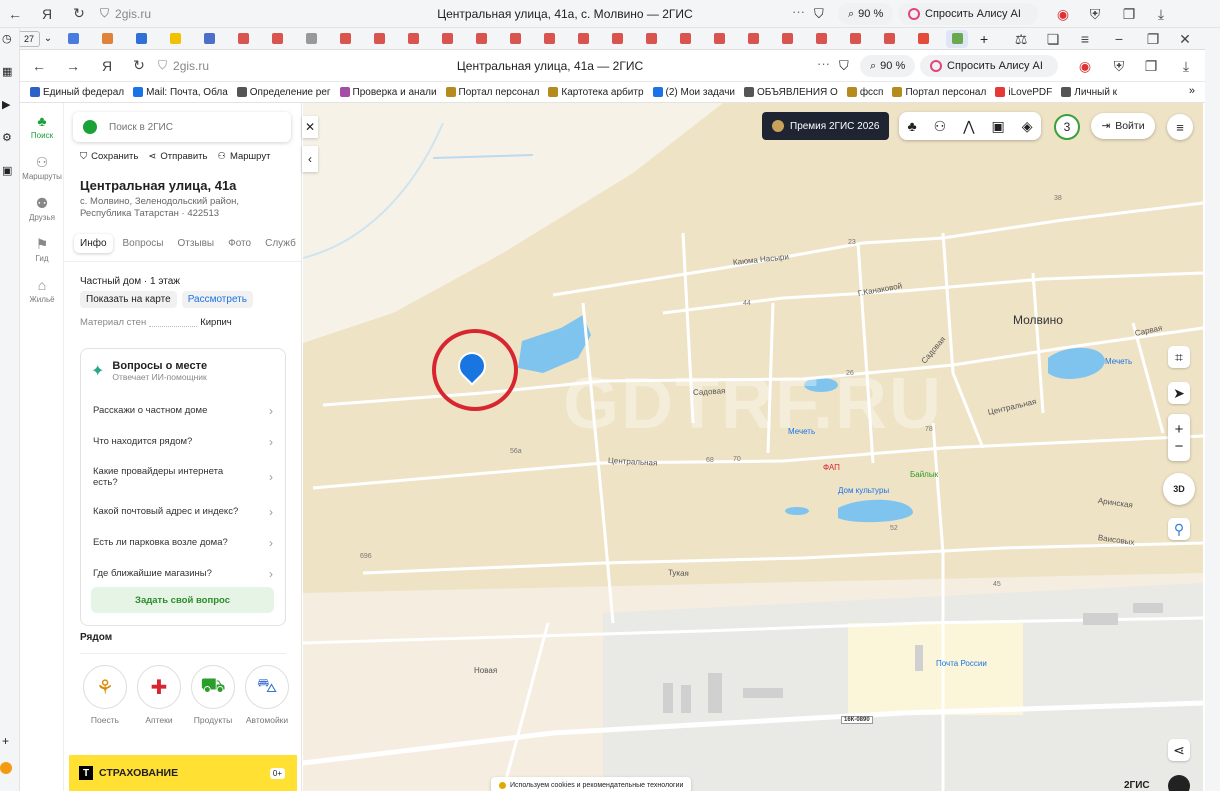  I want to click on yandex-icon: Я, so click(47, 14).